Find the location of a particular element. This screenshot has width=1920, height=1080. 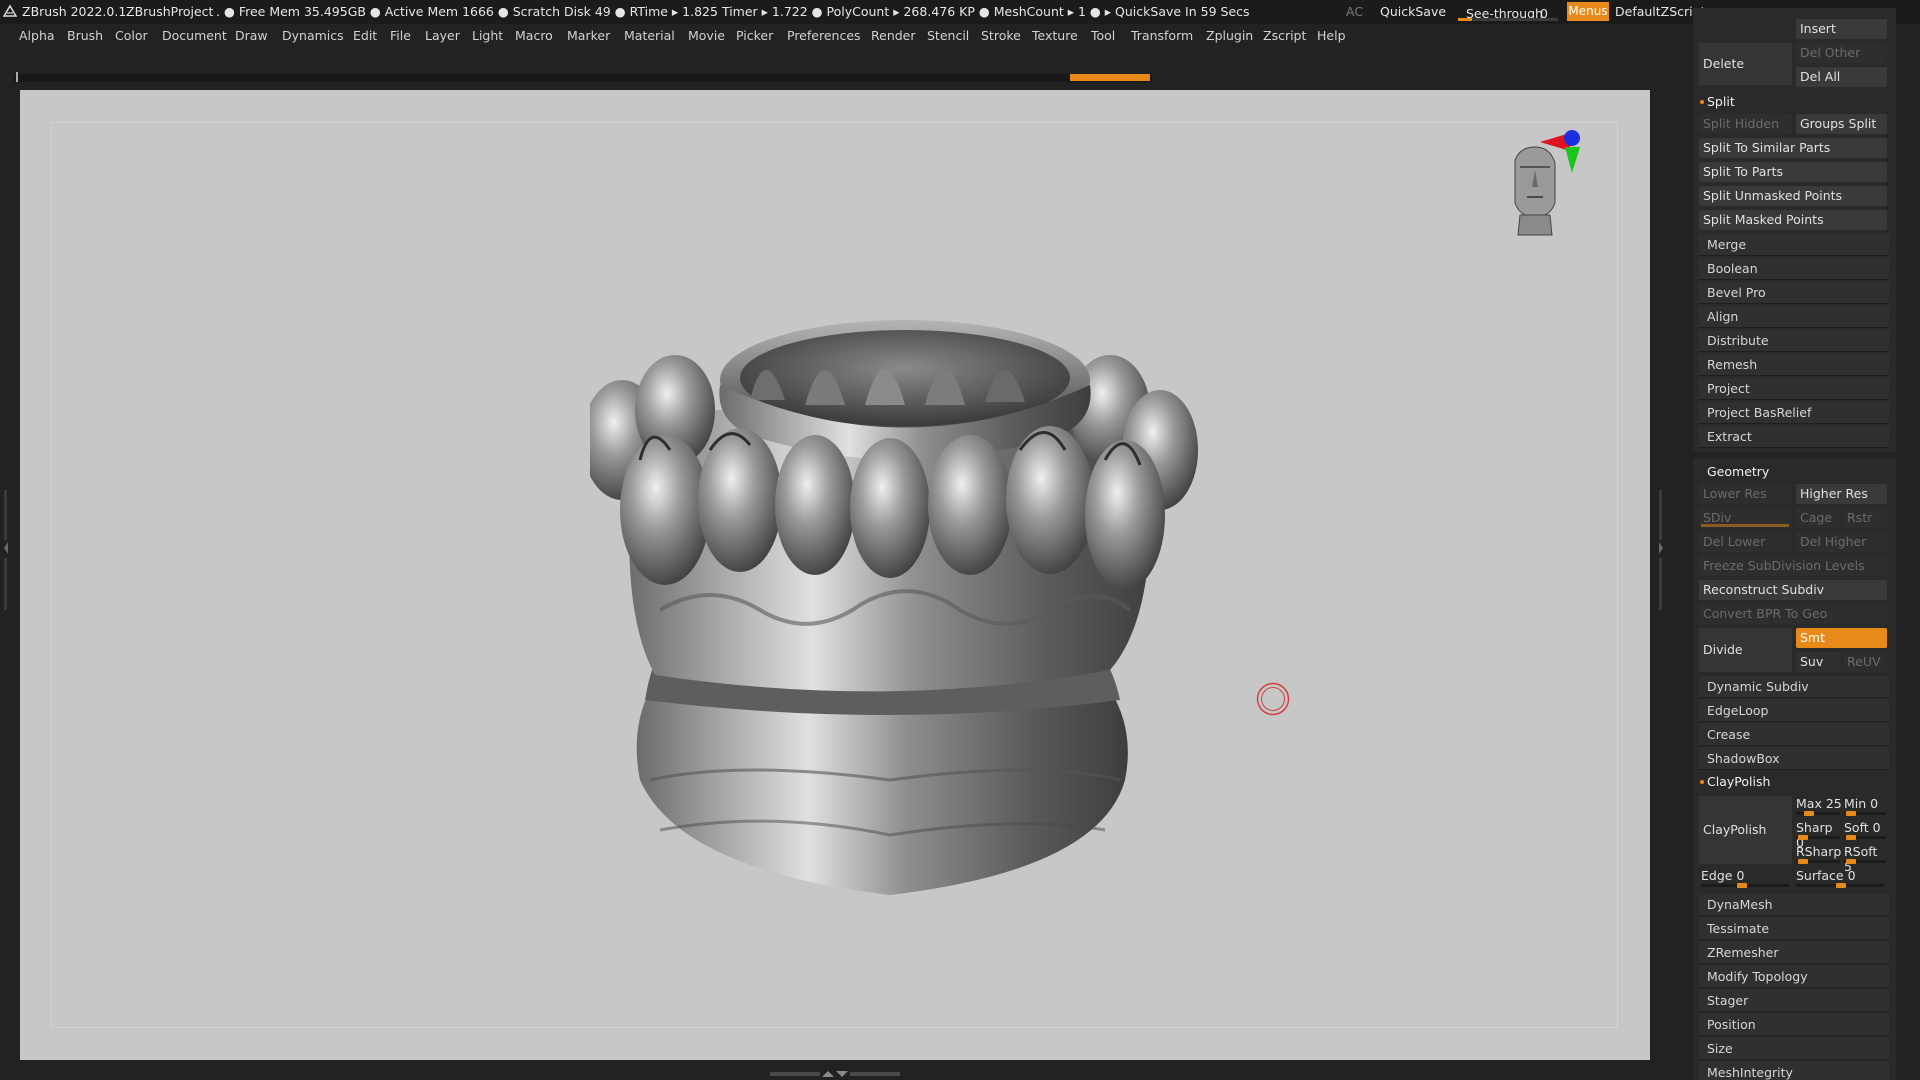

rstr-button: Rstr is located at coordinates (1865, 518).